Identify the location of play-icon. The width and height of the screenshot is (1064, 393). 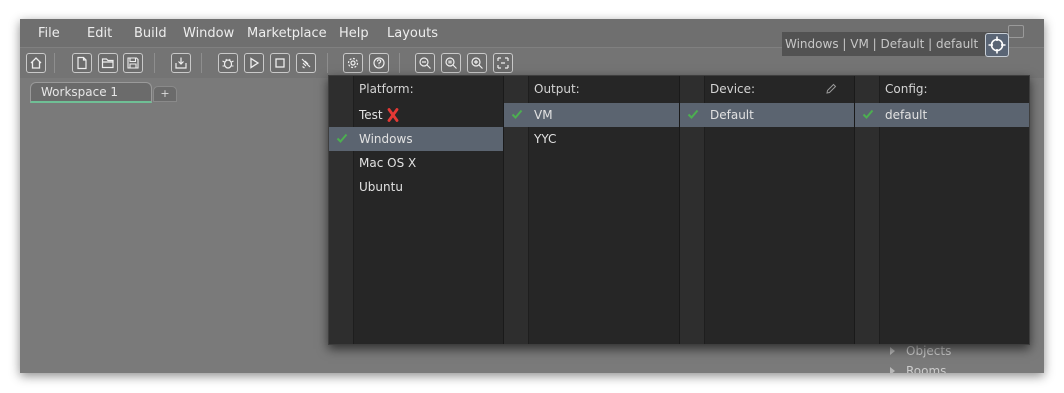
(254, 63).